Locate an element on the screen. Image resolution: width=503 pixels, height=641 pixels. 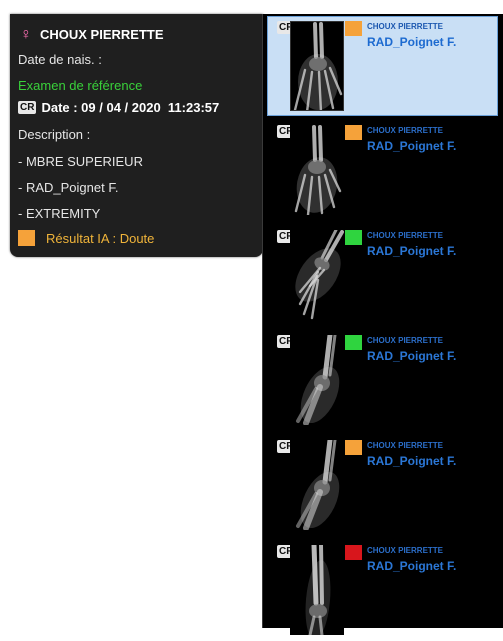
ai-result-row: Résultat IA : Doute is located at coordinates (86, 238).